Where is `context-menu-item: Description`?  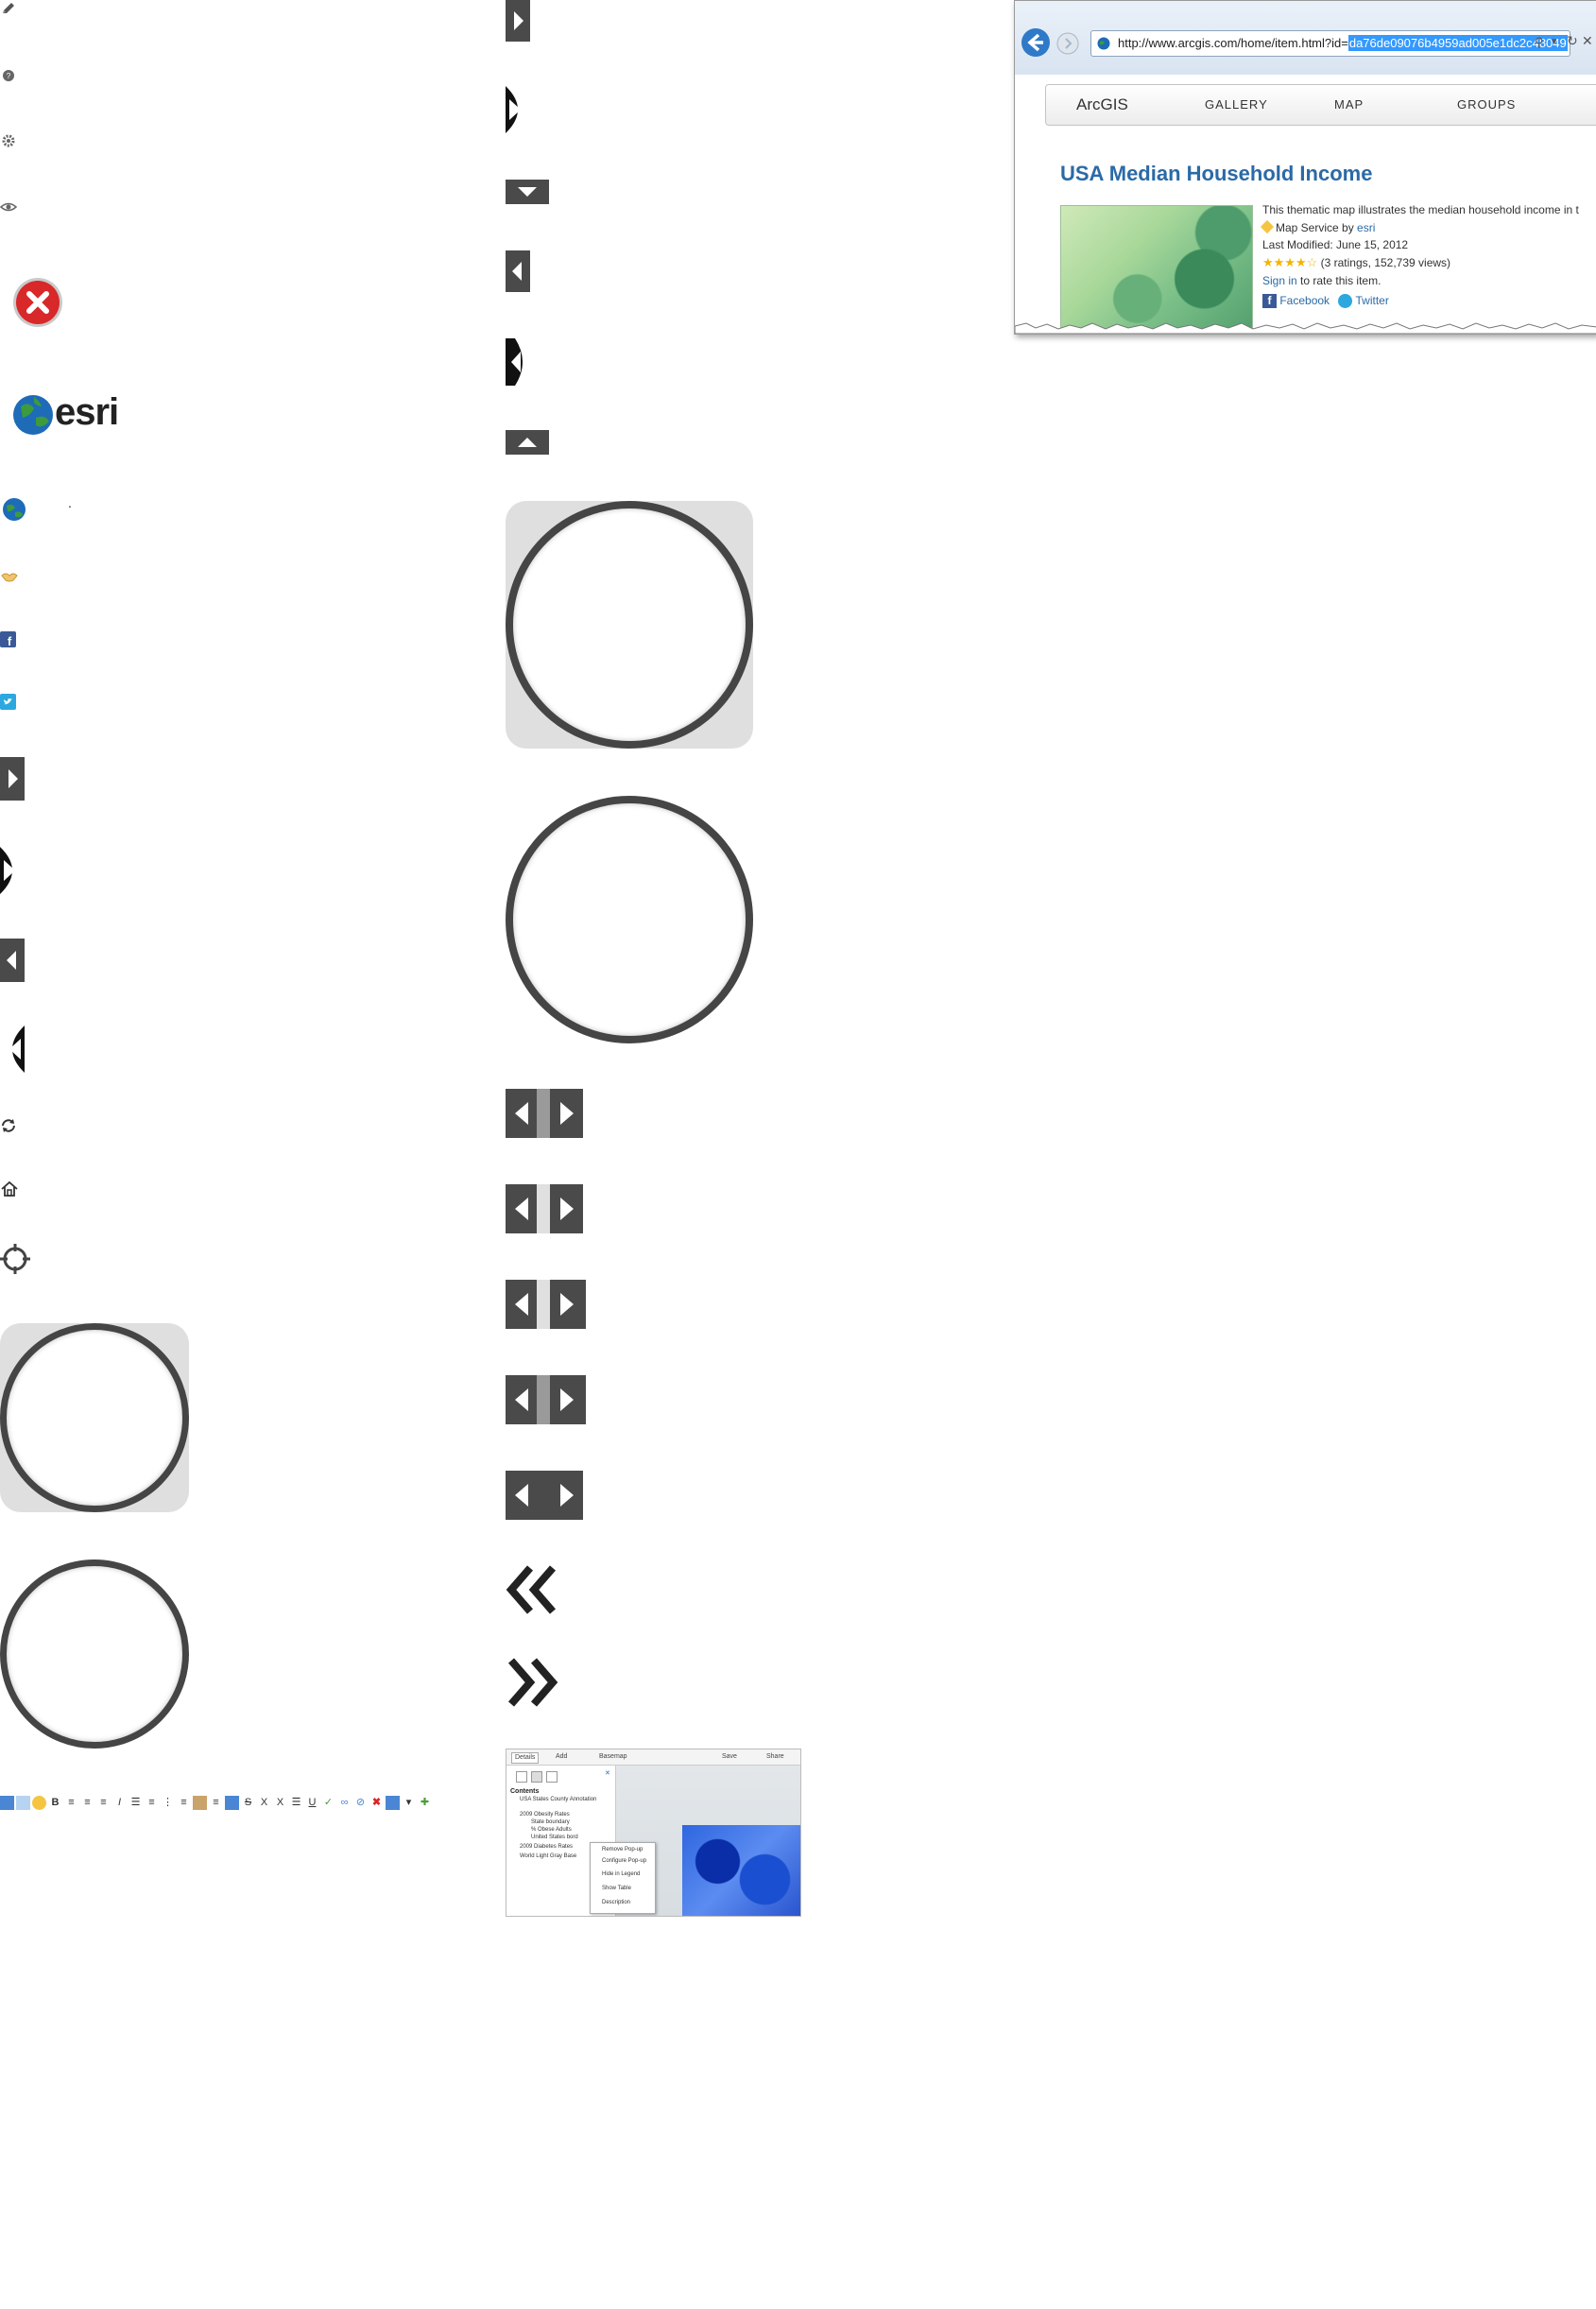 context-menu-item: Description is located at coordinates (616, 1902).